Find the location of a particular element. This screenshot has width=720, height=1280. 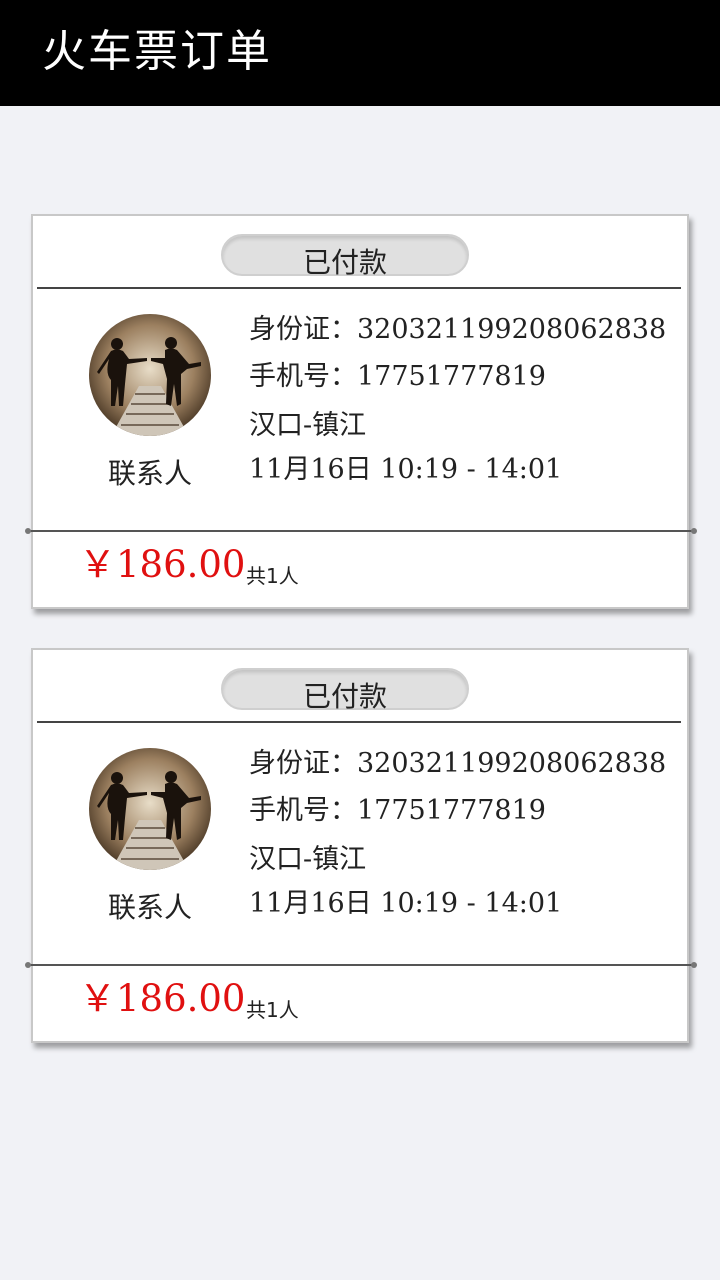

app-header: 火车票订单 is located at coordinates (360, 53).